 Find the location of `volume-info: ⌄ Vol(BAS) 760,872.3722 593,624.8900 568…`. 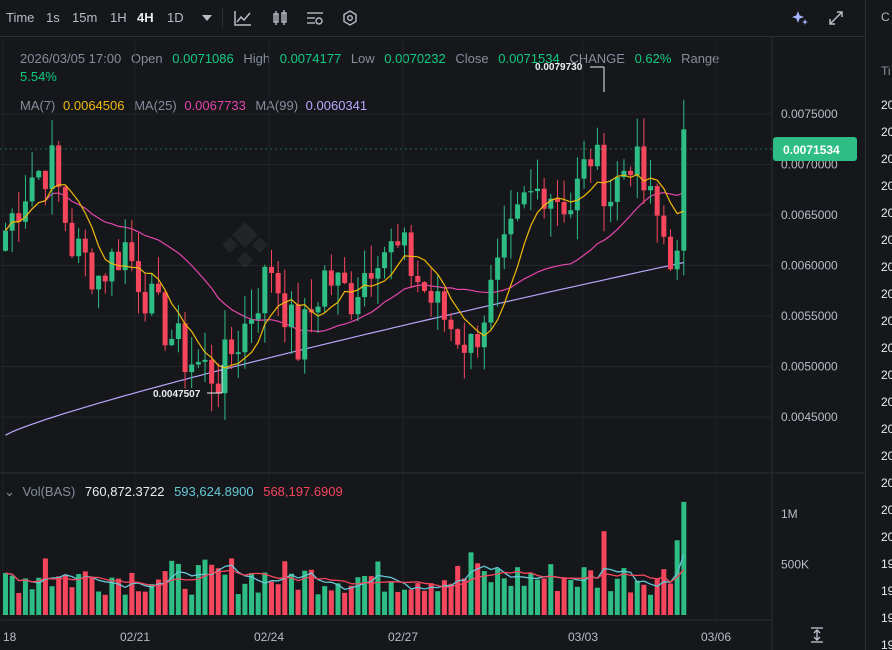

volume-info: ⌄ Vol(BAS) 760,872.3722 593,624.8900 568… is located at coordinates (173, 492).